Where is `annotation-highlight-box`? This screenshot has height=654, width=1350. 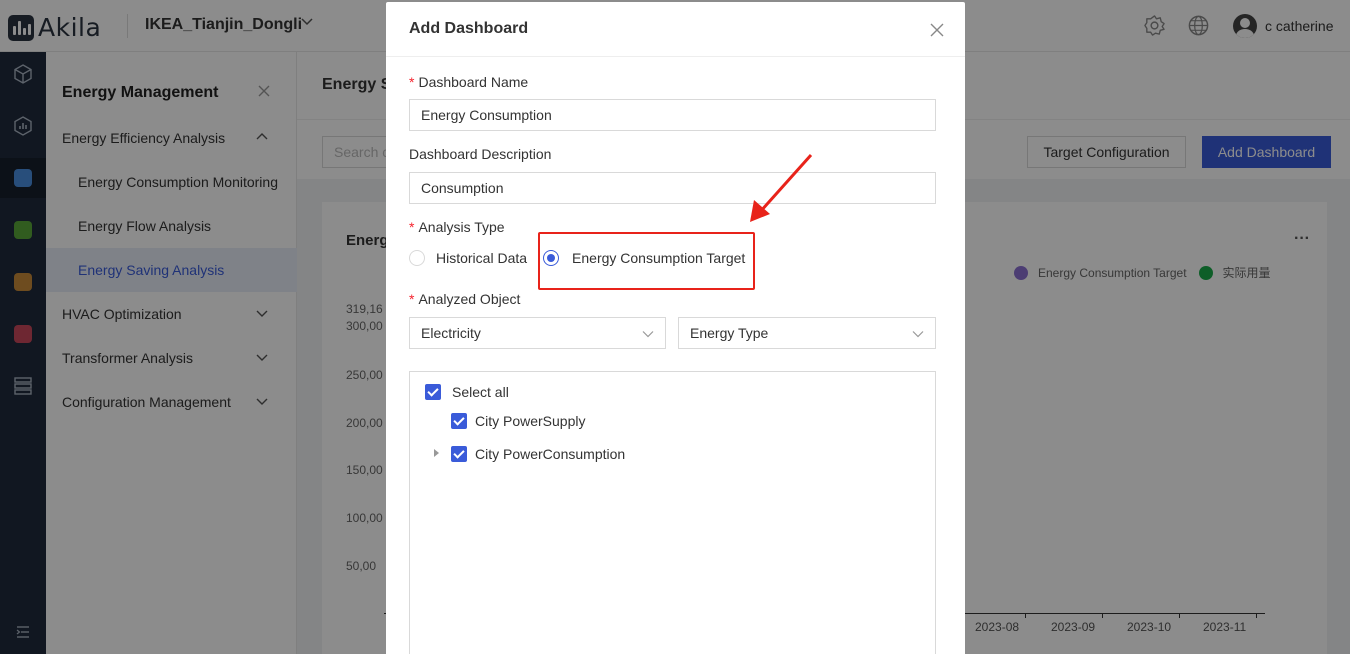 annotation-highlight-box is located at coordinates (646, 261).